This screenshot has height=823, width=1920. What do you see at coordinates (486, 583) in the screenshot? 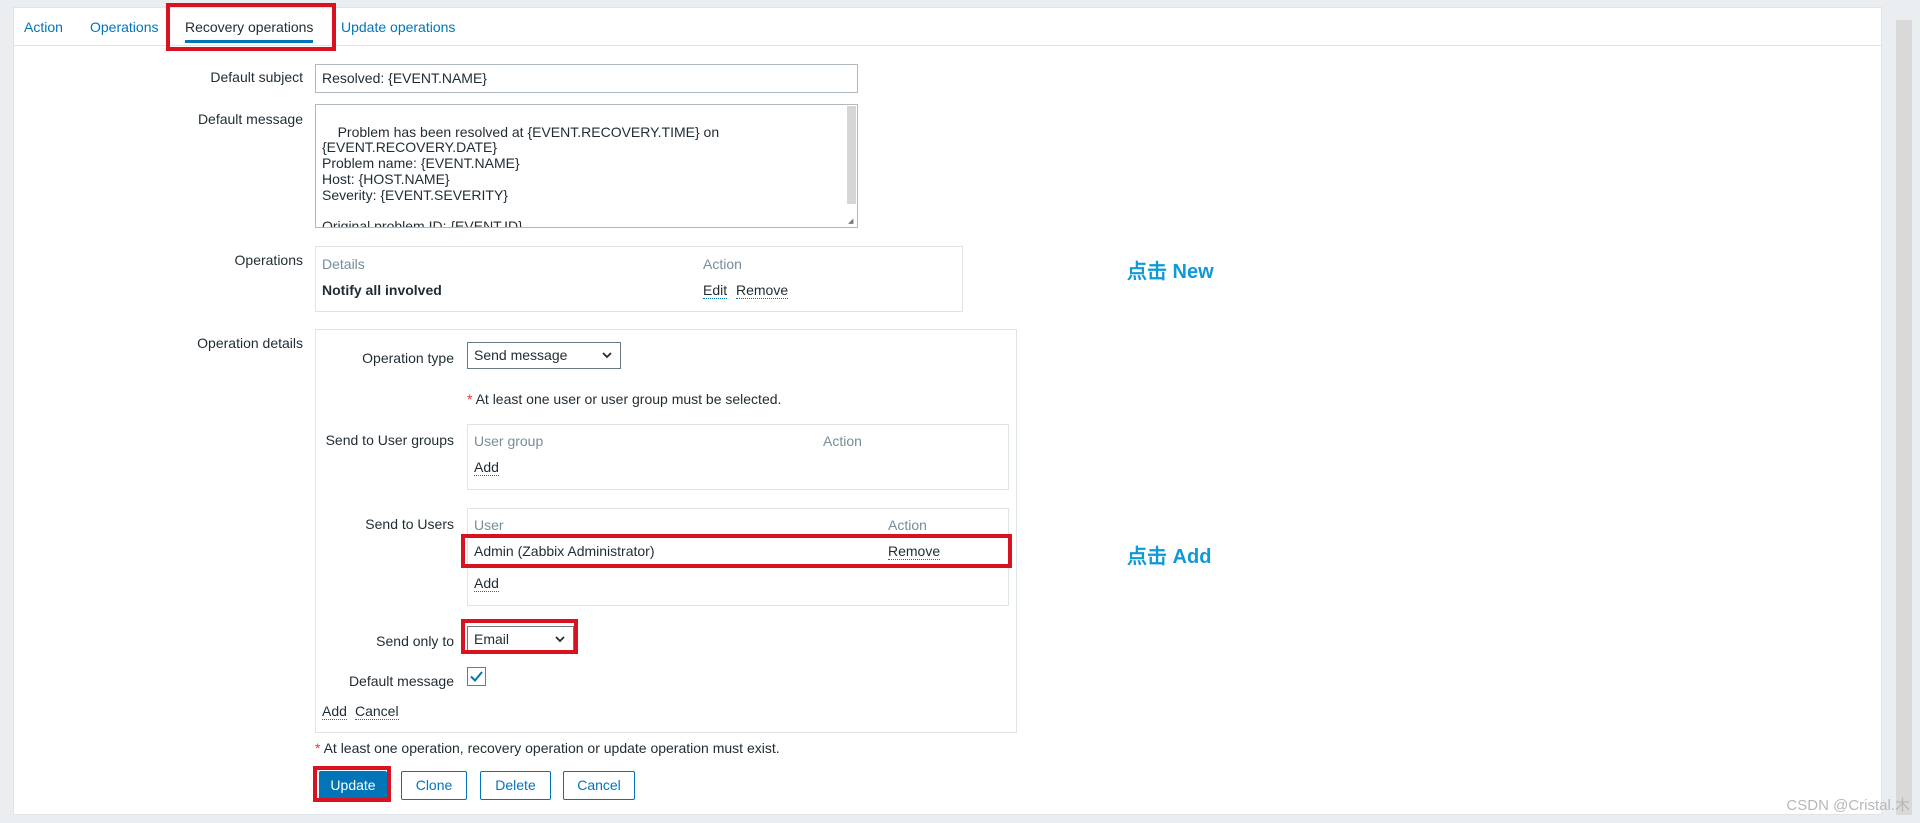
I see `users-add-link: Add` at bounding box center [486, 583].